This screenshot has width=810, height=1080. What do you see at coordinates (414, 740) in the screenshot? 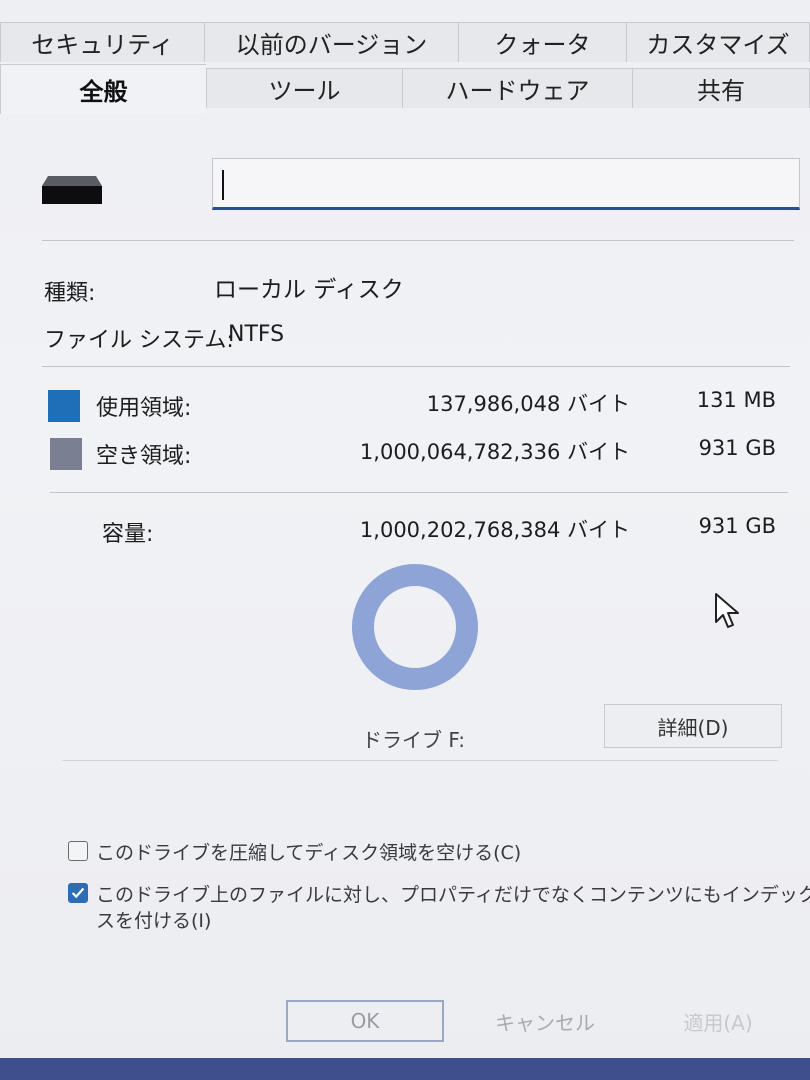
I see `drive-letter-label: ドライブ F:` at bounding box center [414, 740].